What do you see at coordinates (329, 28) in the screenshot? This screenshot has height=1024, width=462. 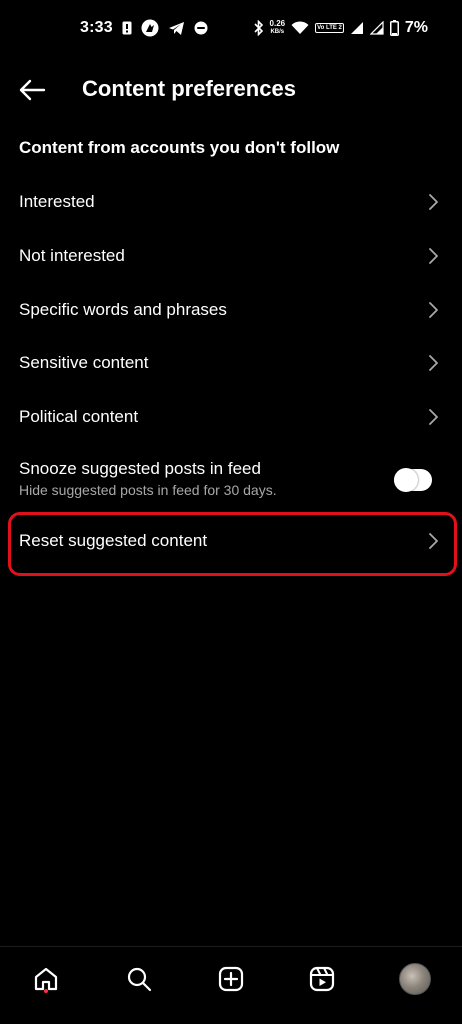 I see `volte-badge: Vo LTE 2` at bounding box center [329, 28].